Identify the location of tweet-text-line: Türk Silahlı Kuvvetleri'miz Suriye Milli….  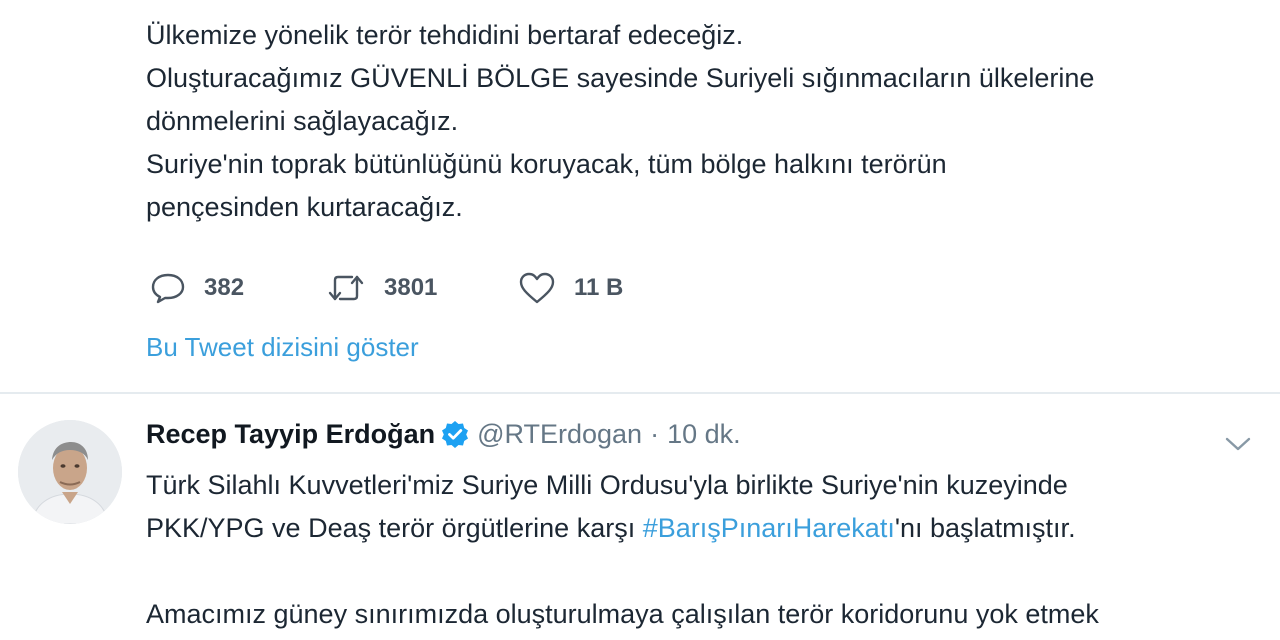
(607, 485).